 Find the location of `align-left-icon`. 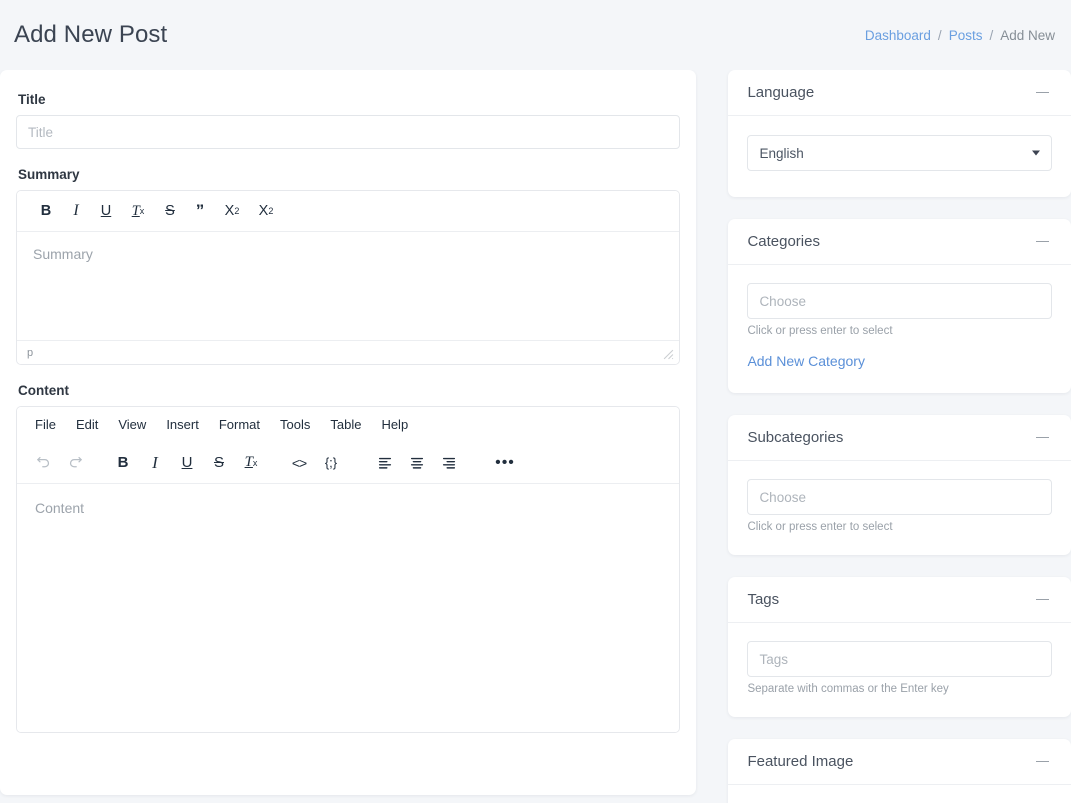

align-left-icon is located at coordinates (385, 463).